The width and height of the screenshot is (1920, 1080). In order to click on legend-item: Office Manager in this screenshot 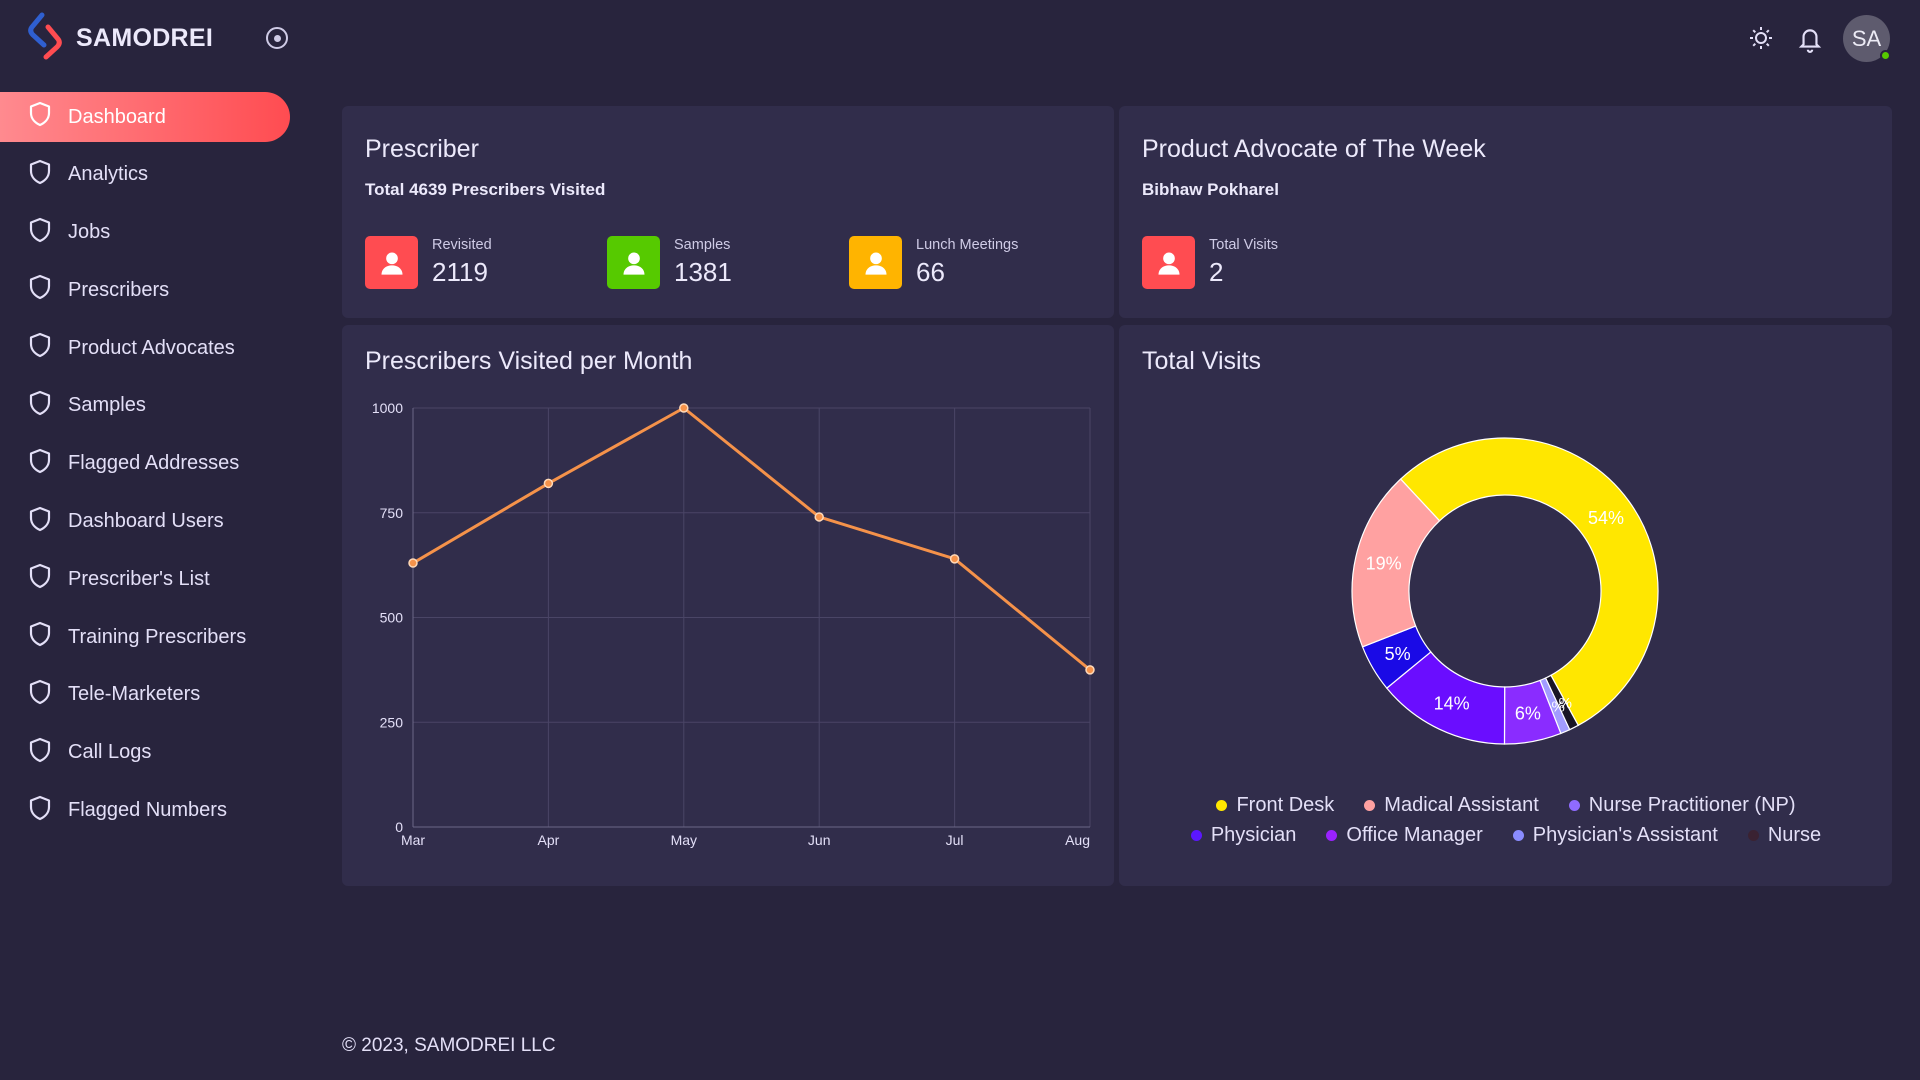, I will do `click(1404, 835)`.